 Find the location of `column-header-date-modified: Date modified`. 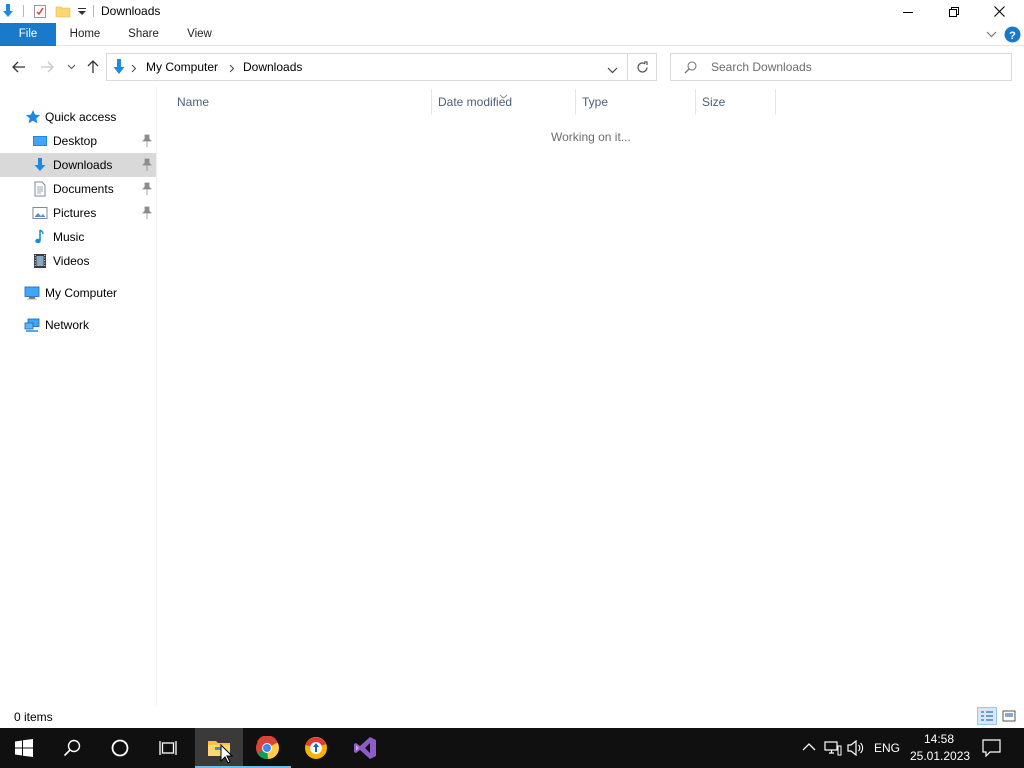

column-header-date-modified: Date modified is located at coordinates (475, 103).